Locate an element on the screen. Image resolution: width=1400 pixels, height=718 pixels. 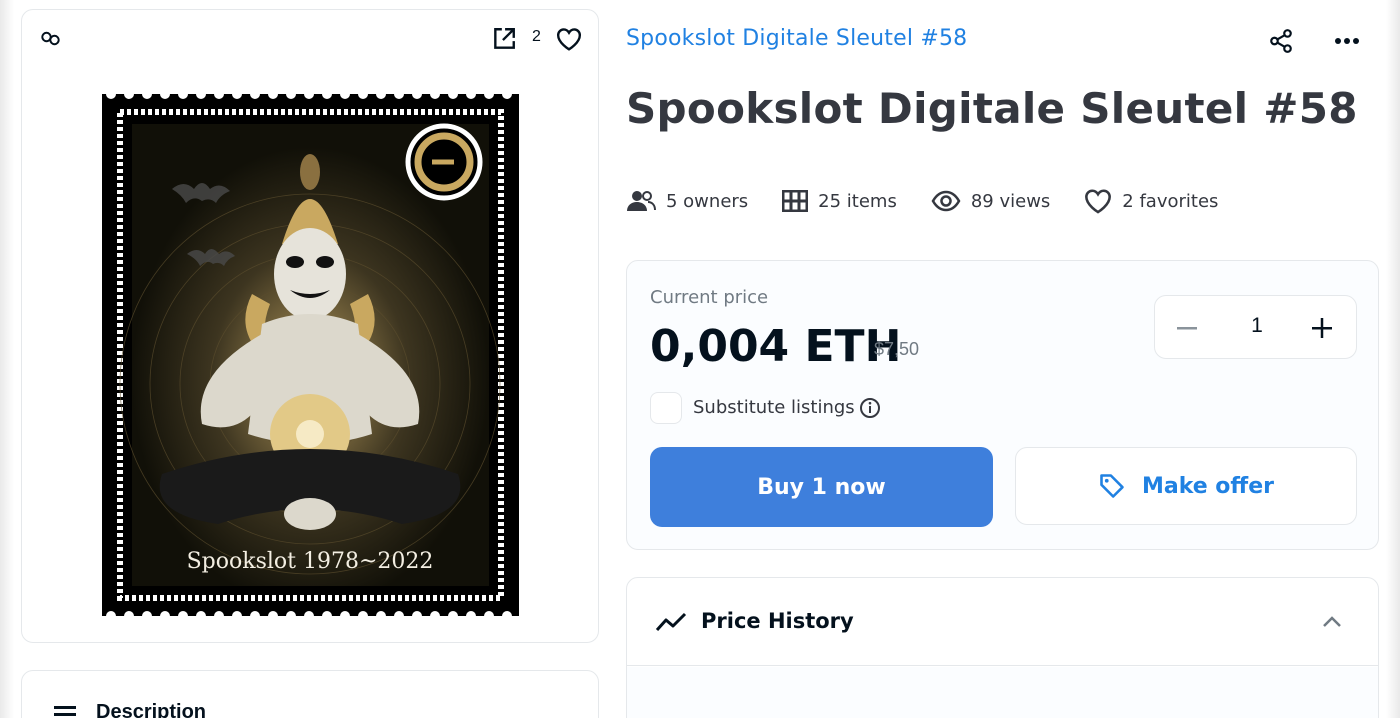
people-icon is located at coordinates (641, 201).